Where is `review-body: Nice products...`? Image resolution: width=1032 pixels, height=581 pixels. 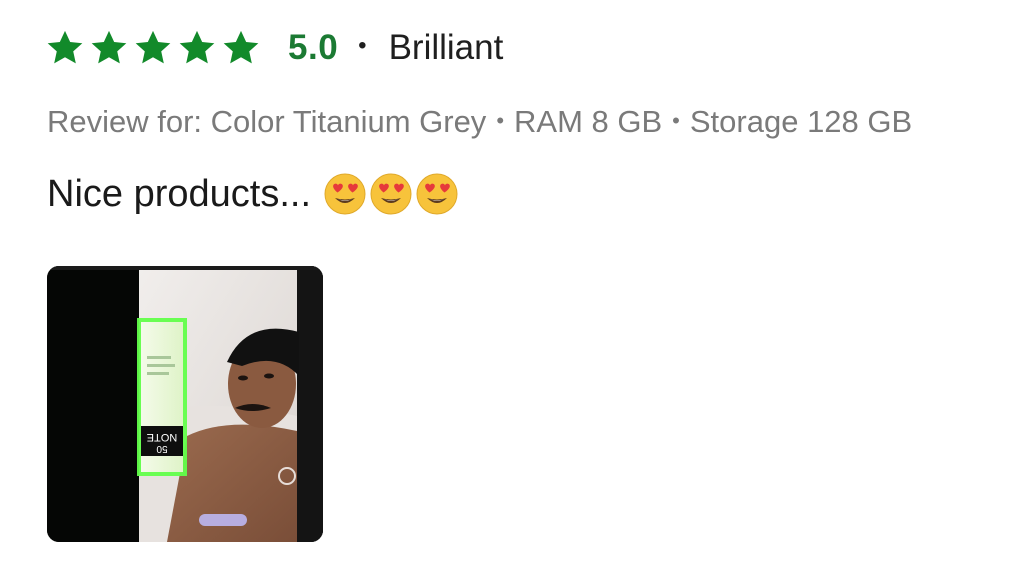 review-body: Nice products... is located at coordinates (253, 194).